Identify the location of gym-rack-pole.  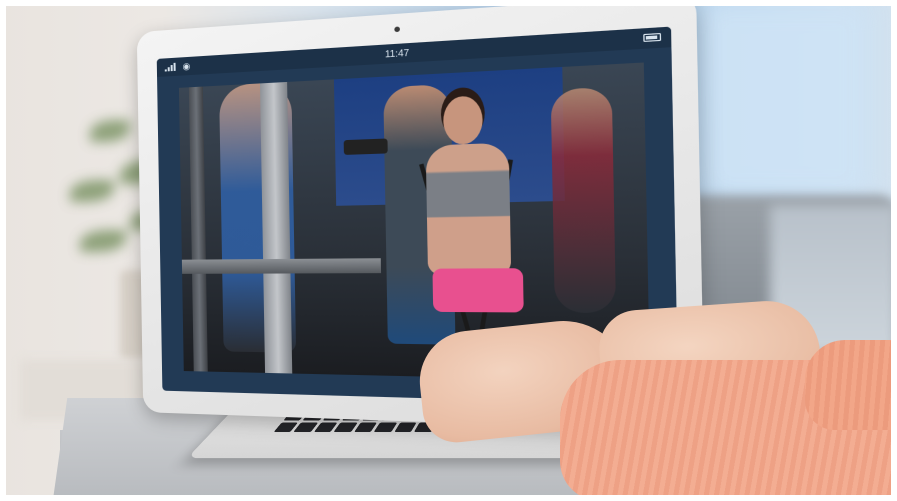
(276, 227).